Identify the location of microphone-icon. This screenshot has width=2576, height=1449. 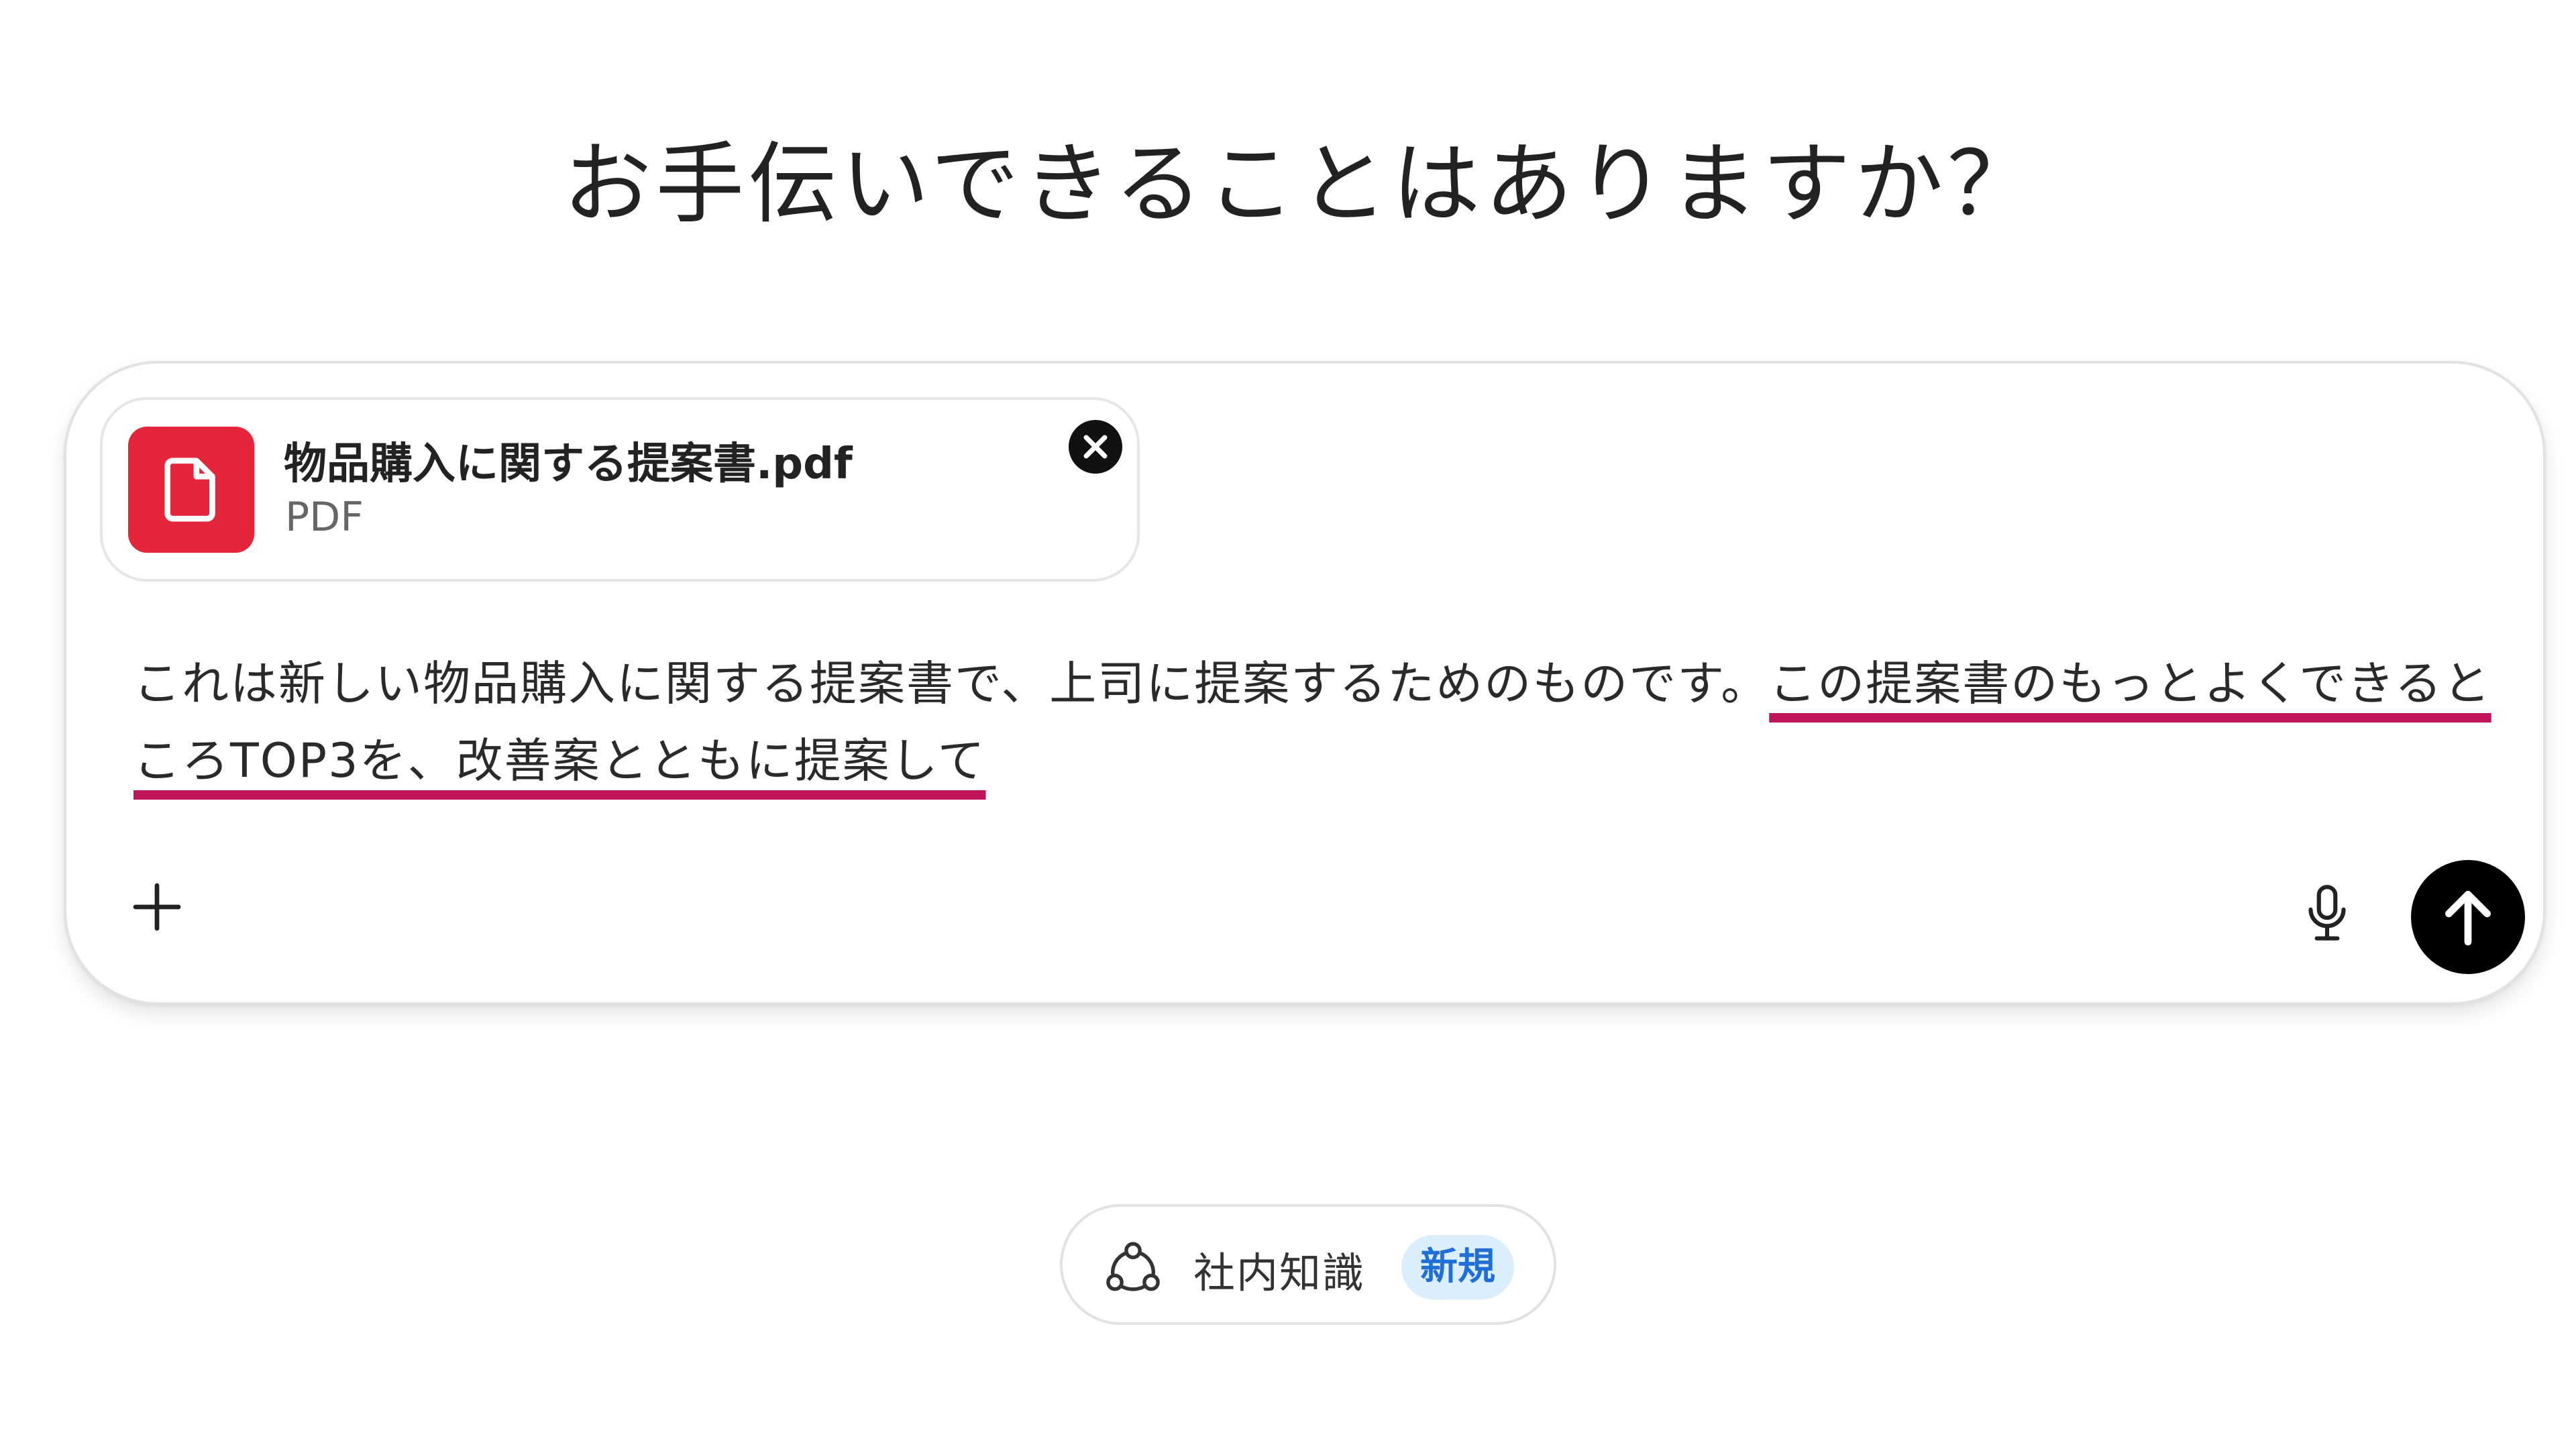
(2327, 913).